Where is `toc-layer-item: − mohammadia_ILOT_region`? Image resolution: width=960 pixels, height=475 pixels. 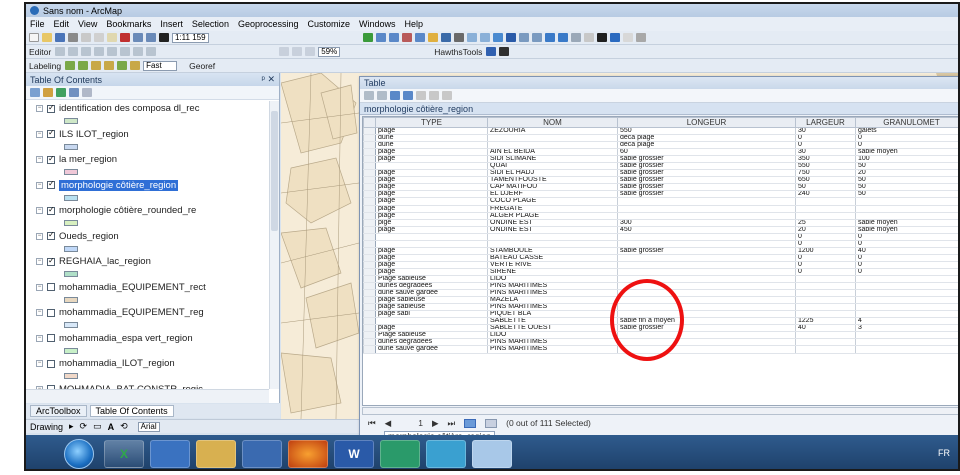
toc-layer-item: − mohammadia_ILOT_region is located at coordinates (147, 369).